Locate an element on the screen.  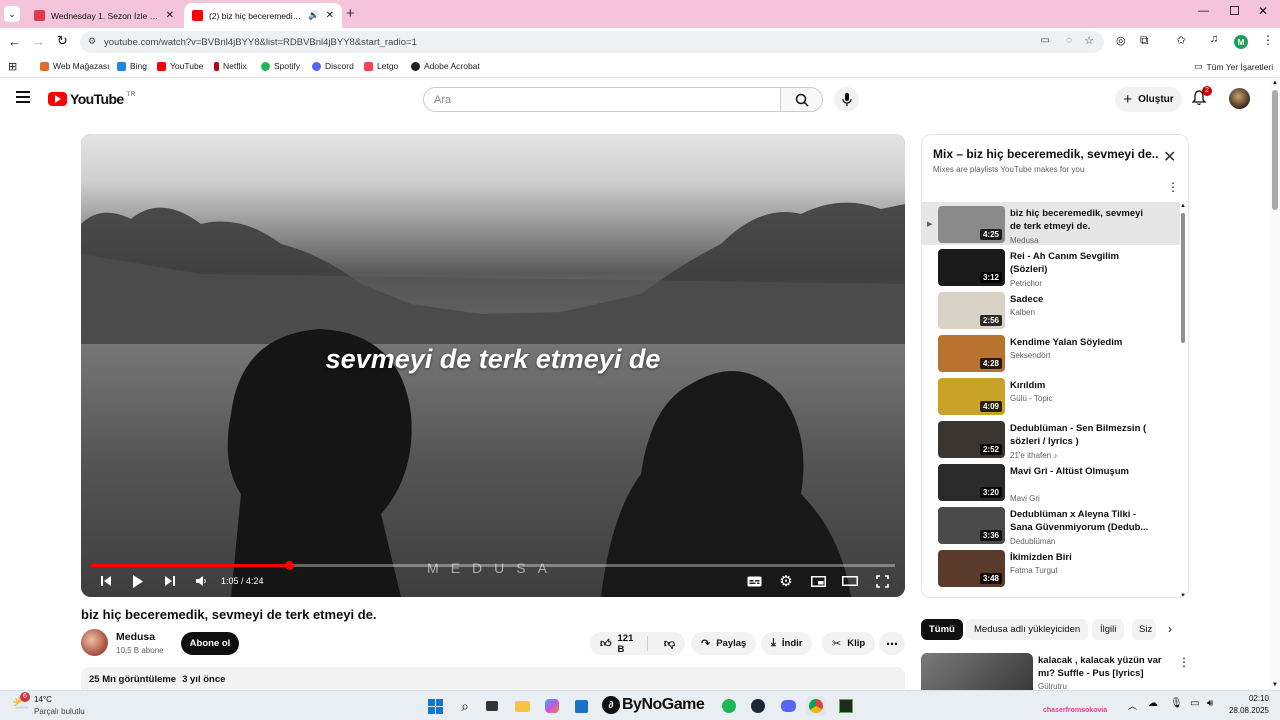
menu-icon: ⋮ is located at coordinates (1268, 40).